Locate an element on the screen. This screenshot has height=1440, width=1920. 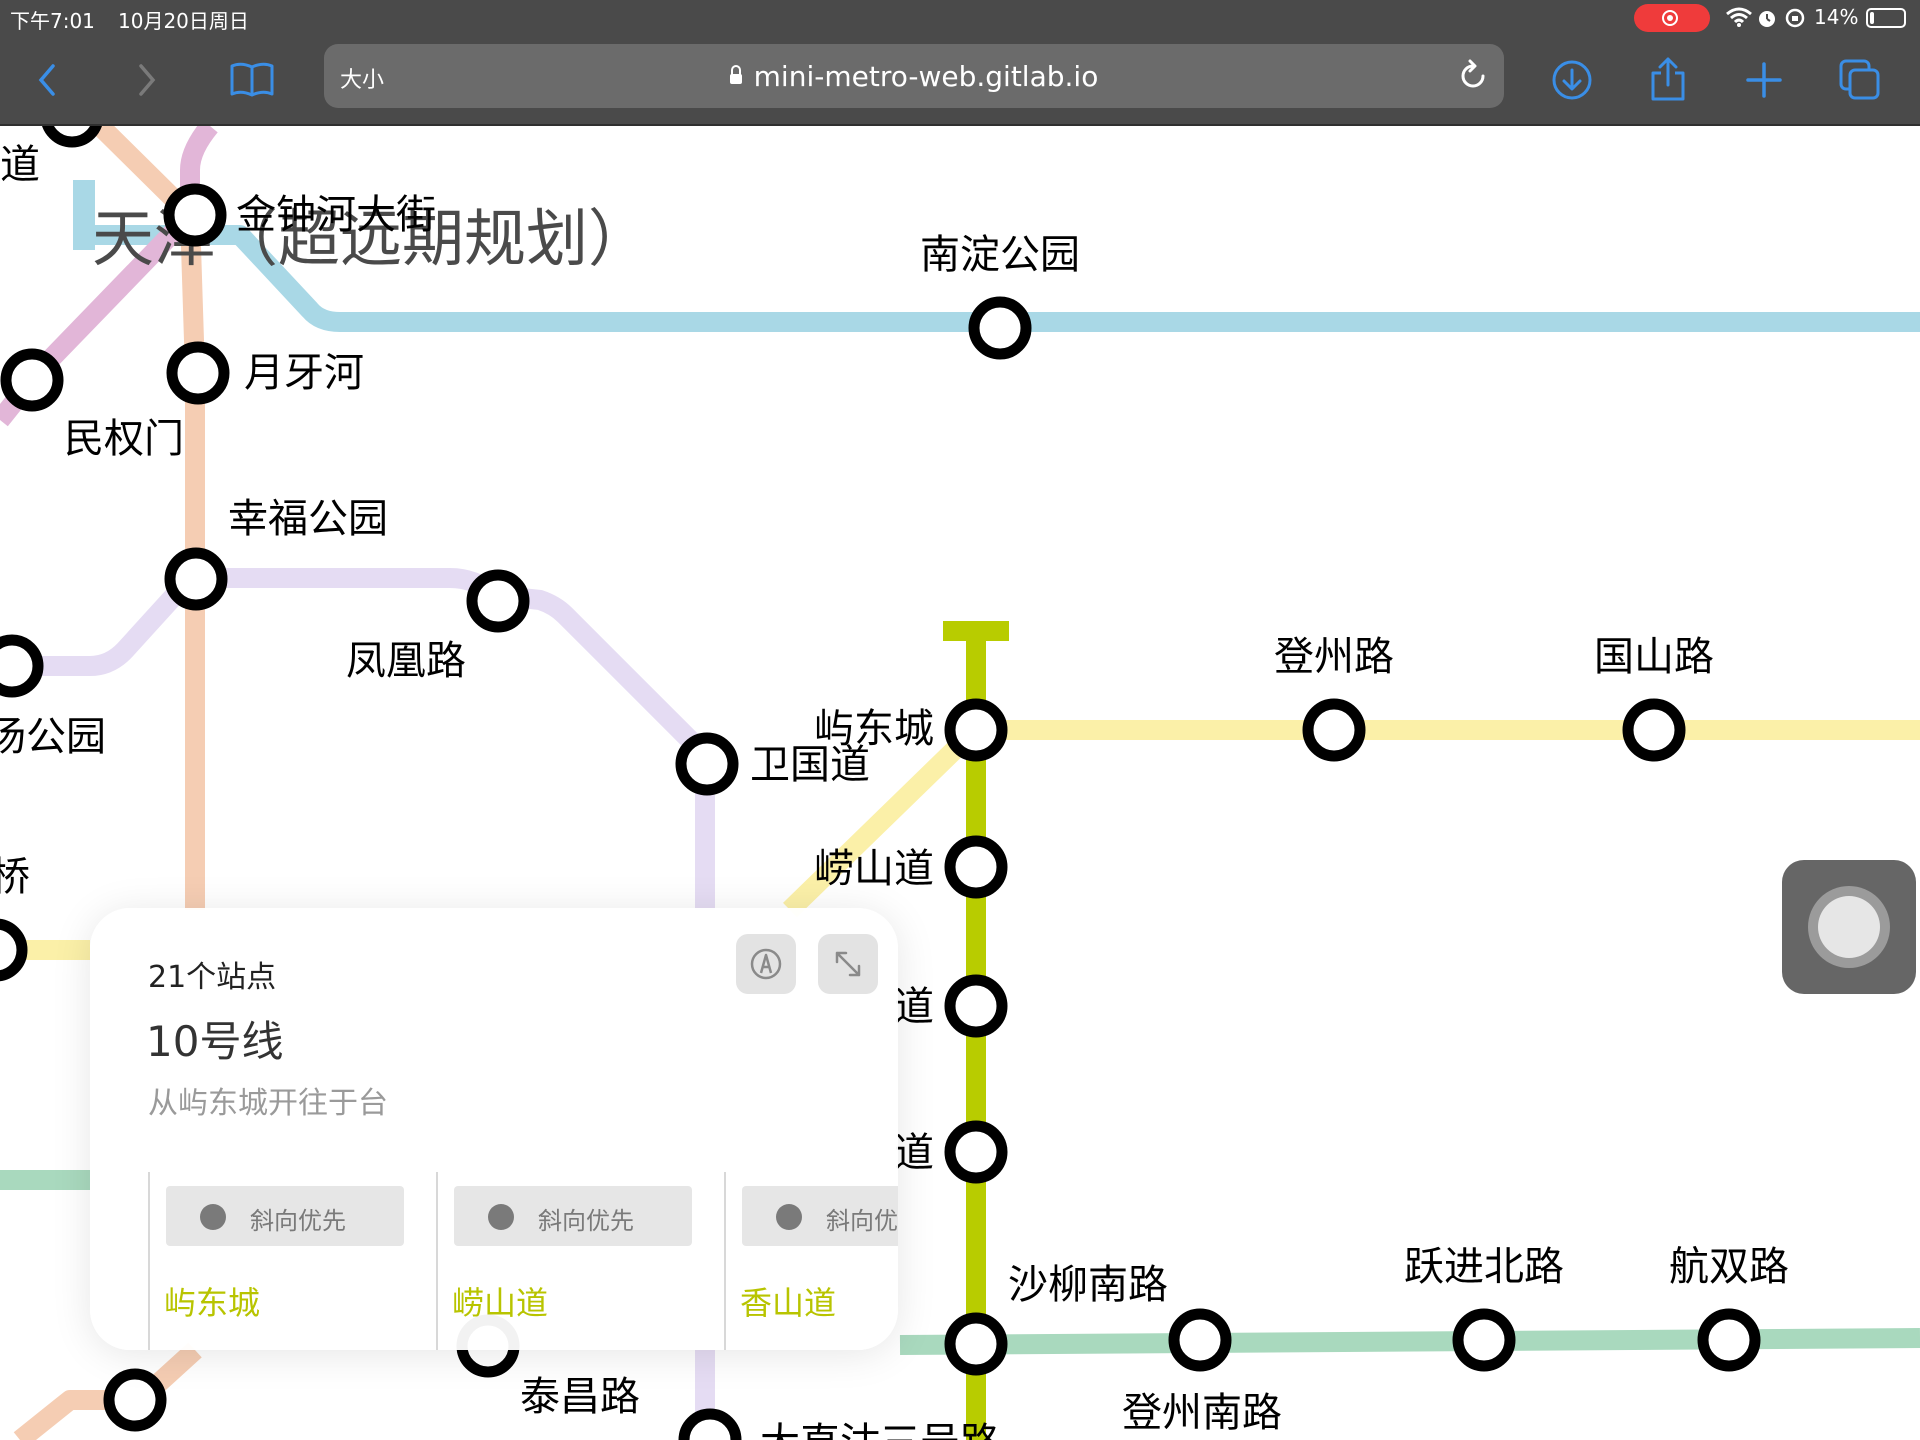
alarm-icon is located at coordinates (1767, 19).